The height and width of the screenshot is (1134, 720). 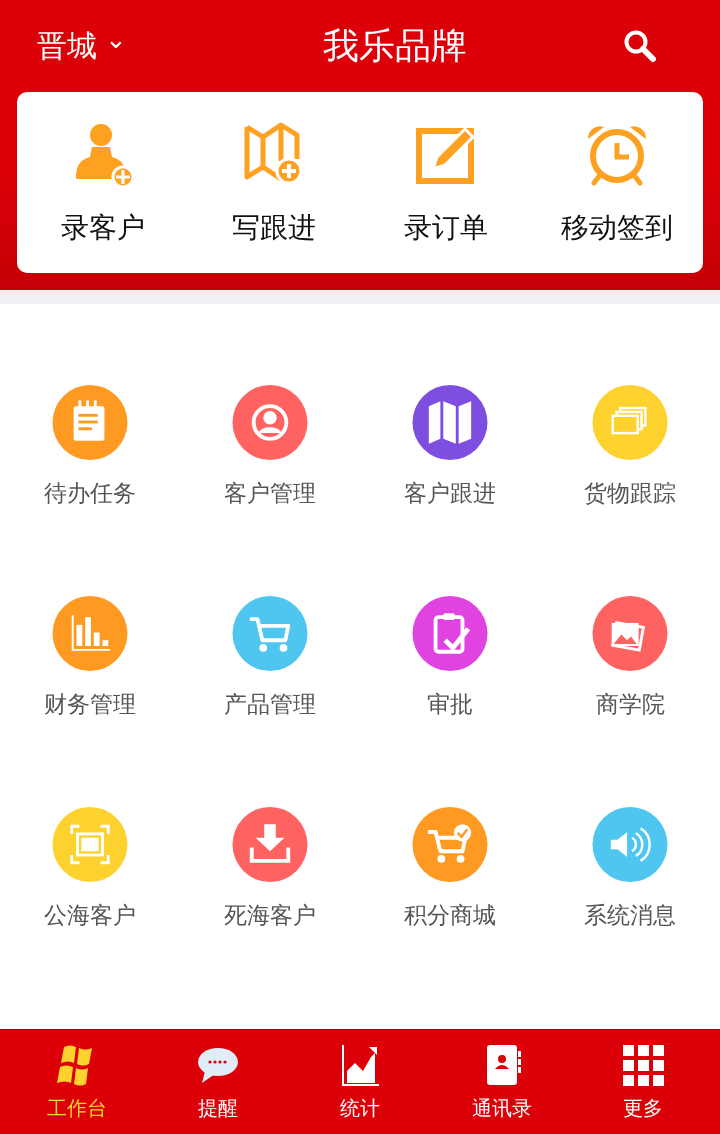 I want to click on module-label: 死海客户, so click(x=270, y=915).